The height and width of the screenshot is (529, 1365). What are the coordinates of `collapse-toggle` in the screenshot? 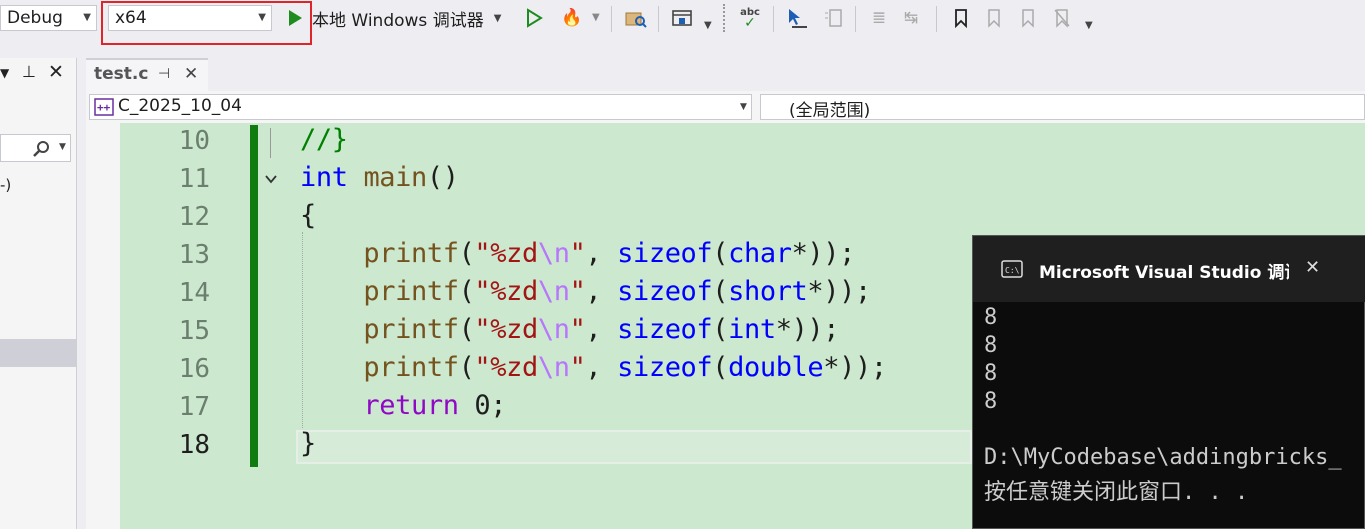 It's located at (271, 179).